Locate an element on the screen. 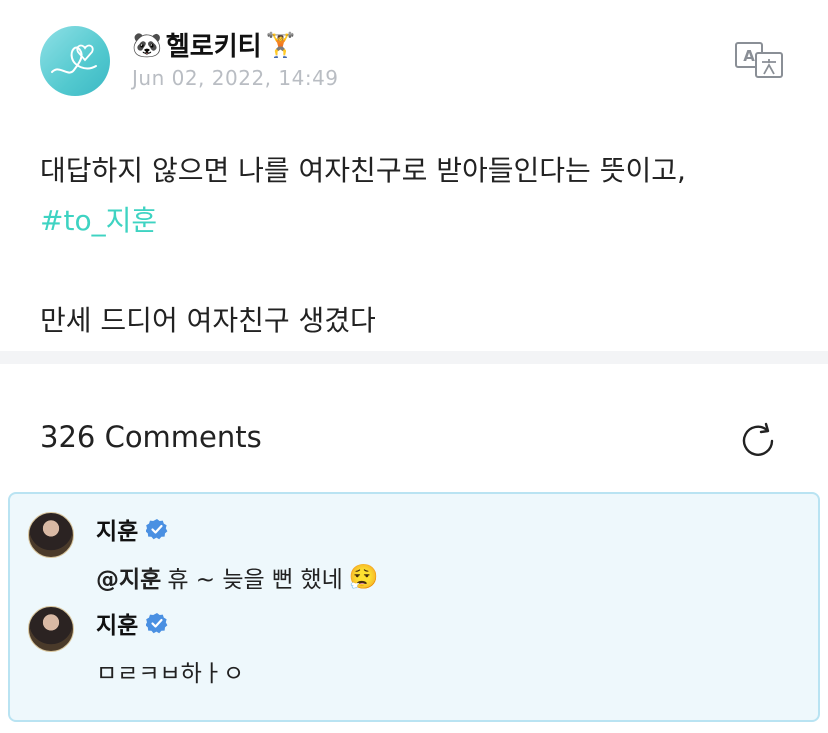 This screenshot has height=733, width=828. refresh-icon is located at coordinates (758, 439).